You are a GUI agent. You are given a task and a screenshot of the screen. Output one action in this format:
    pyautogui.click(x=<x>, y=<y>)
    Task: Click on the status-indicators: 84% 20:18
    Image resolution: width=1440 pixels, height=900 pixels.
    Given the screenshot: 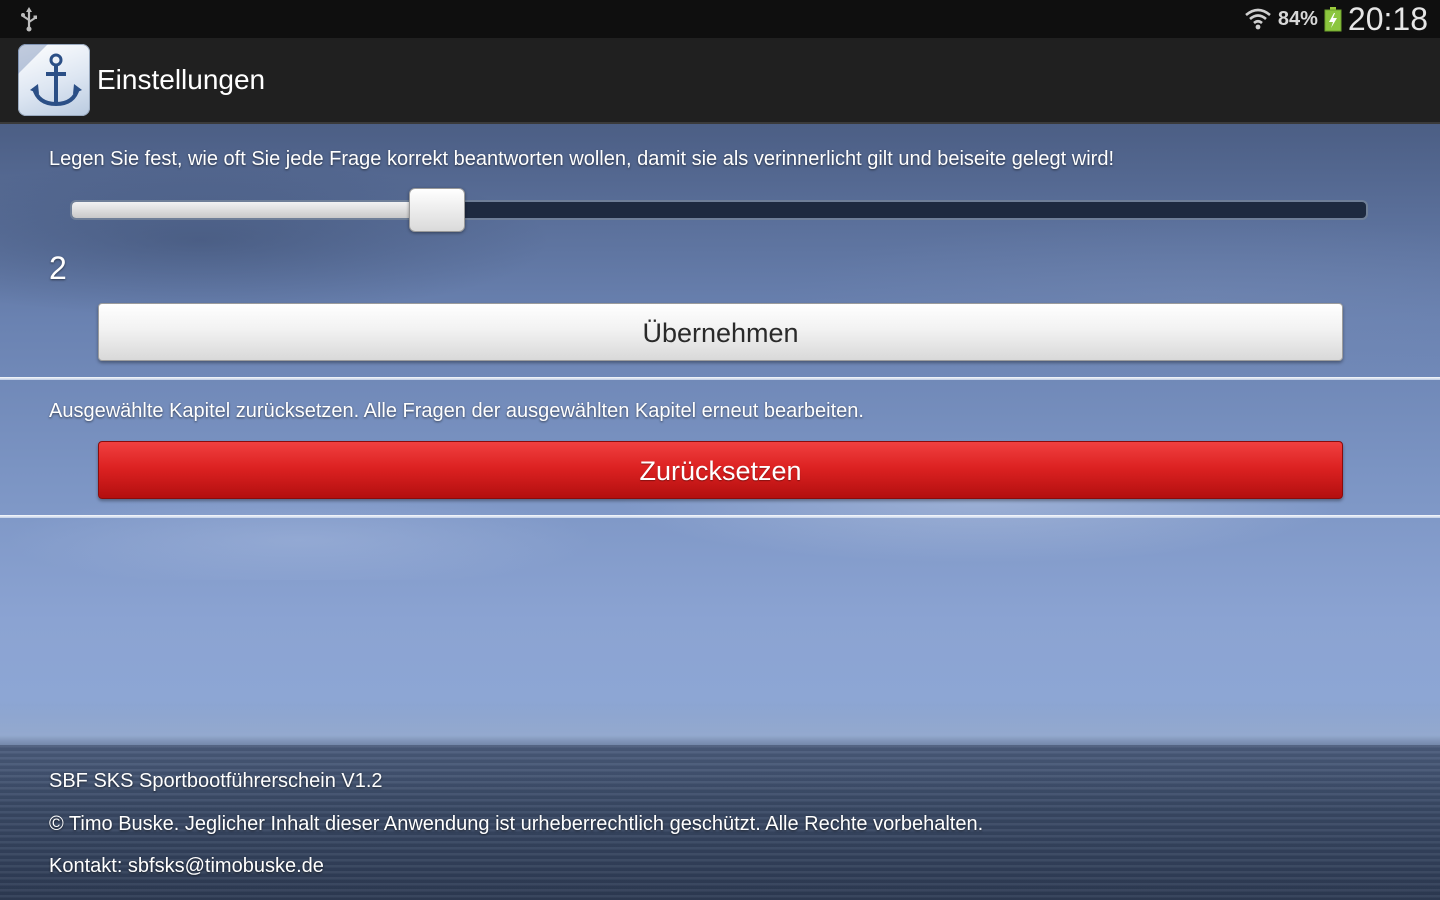 What is the action you would take?
    pyautogui.click(x=1336, y=19)
    